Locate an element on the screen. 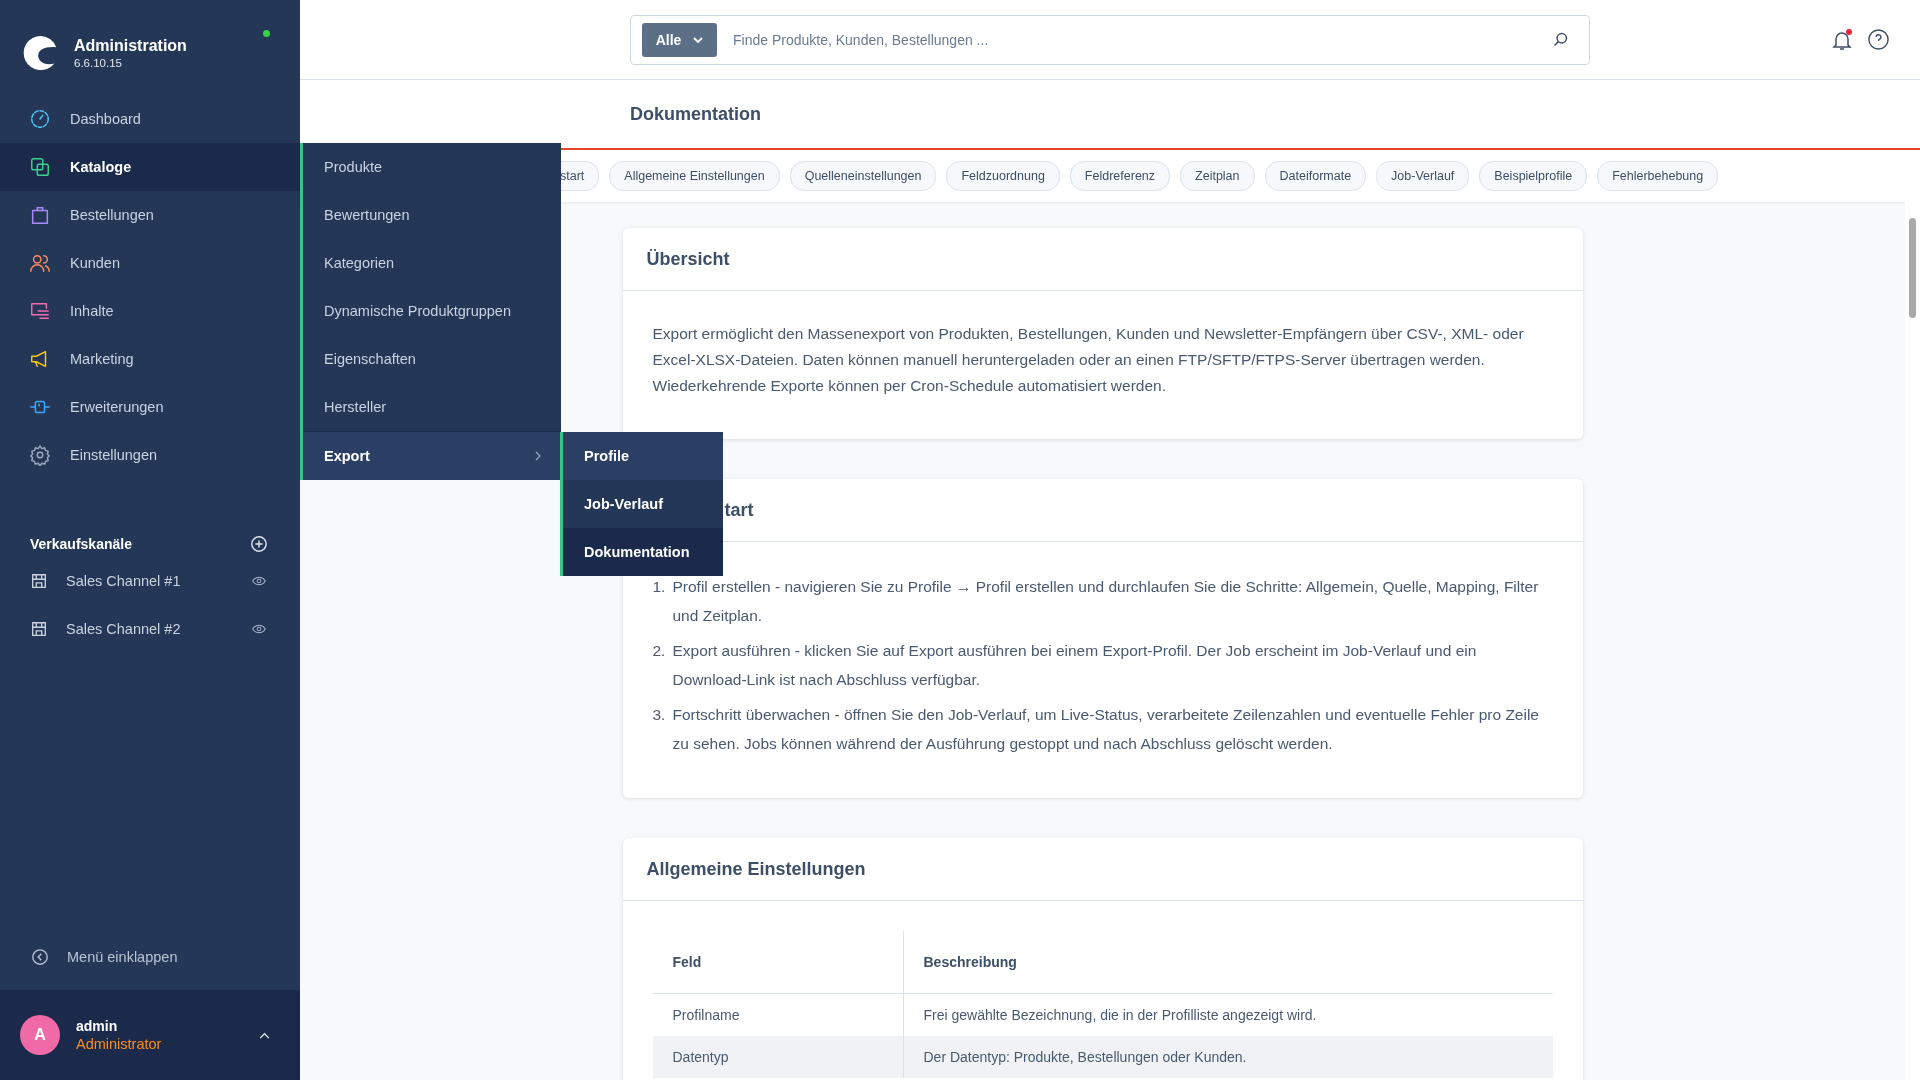  step-number: 1. is located at coordinates (659, 587).